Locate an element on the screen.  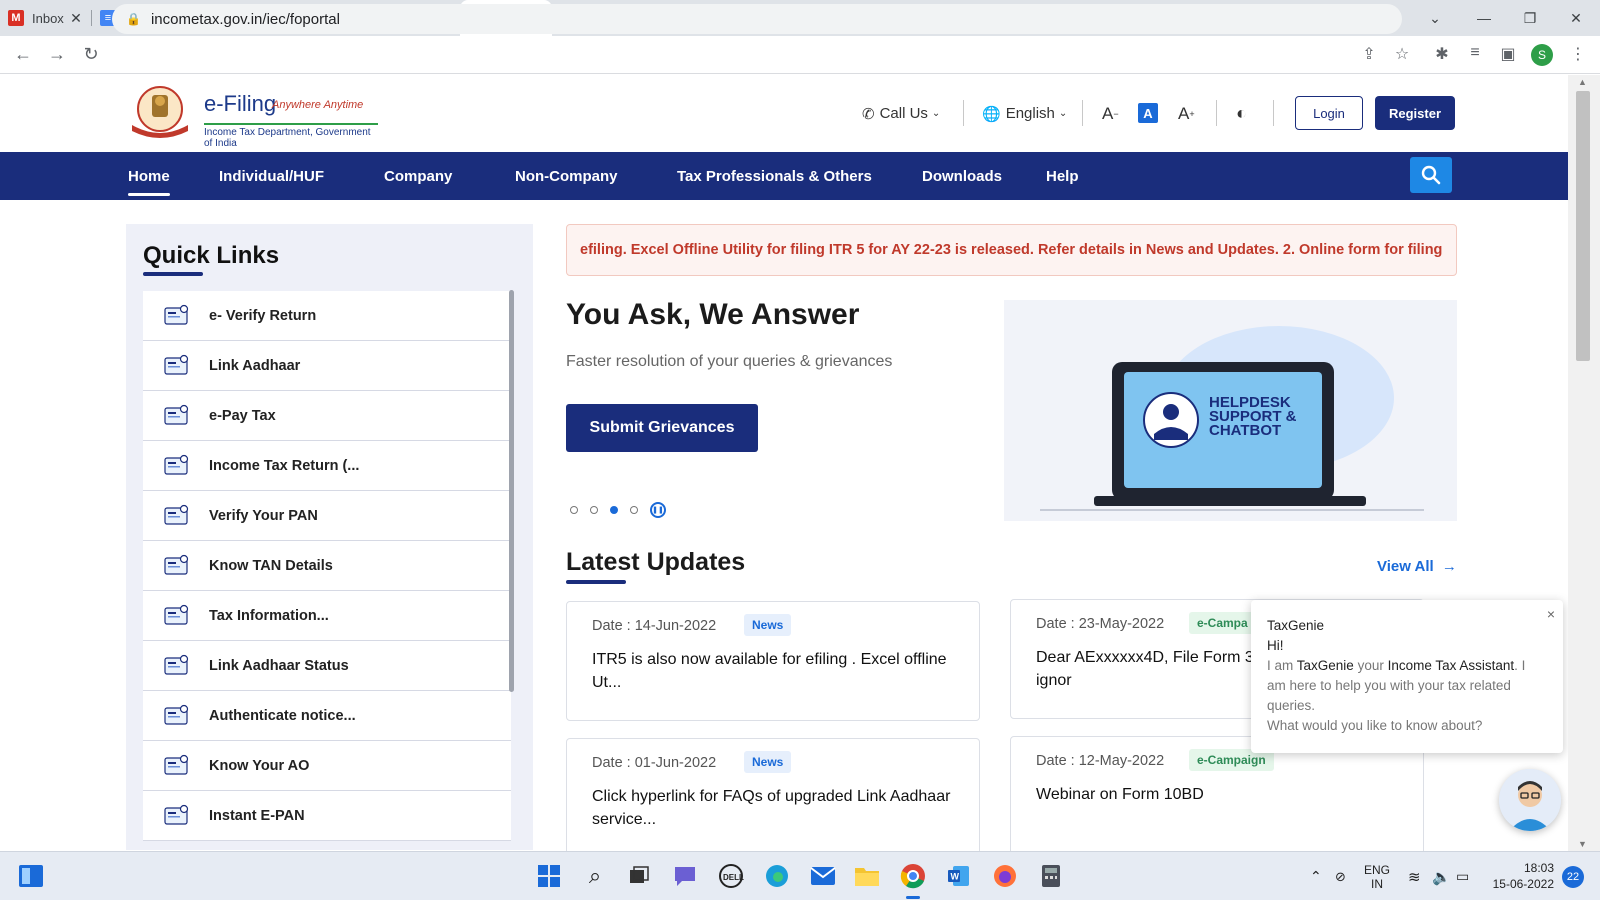
extensions-icon: ✱ is located at coordinates (1442, 54).